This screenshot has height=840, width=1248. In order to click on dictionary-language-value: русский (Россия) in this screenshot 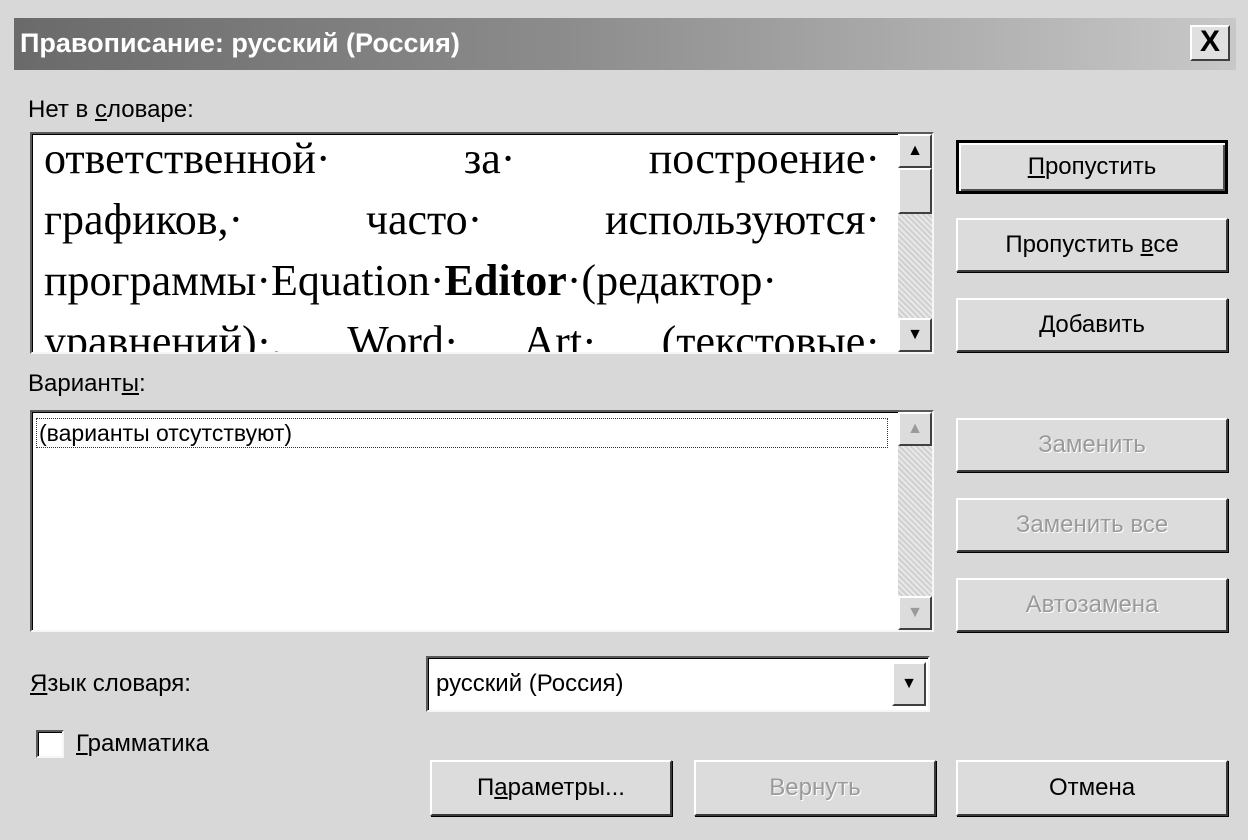, I will do `click(530, 683)`.